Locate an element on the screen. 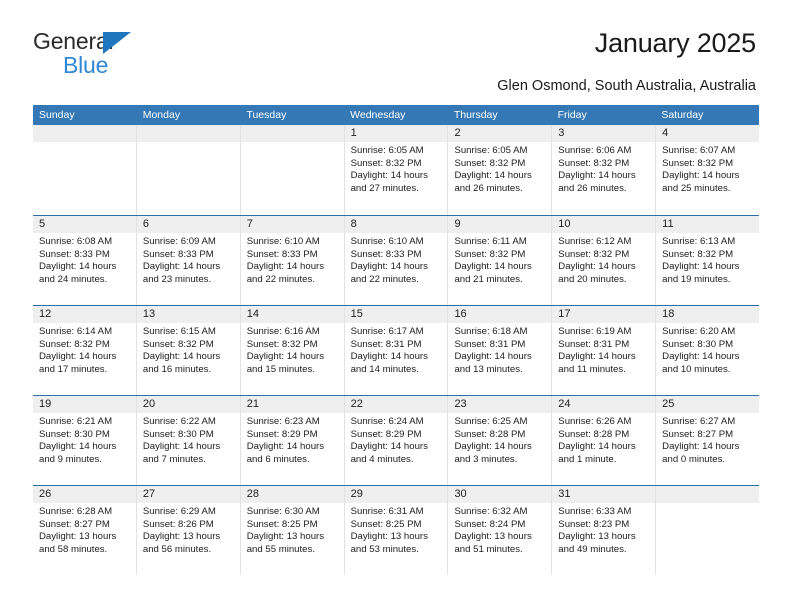 The image size is (792, 612). daylight-duration-line2: and 16 minutes. is located at coordinates (177, 369).